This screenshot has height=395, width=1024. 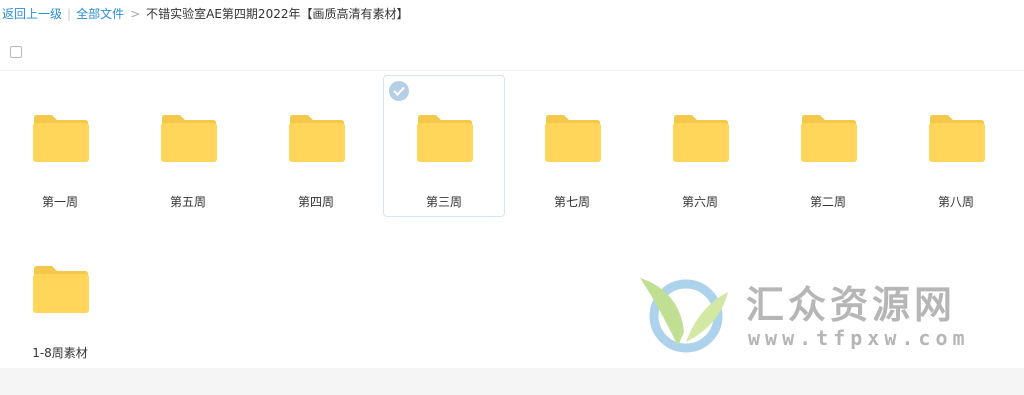 I want to click on folder-item: 1-8周素材, so click(x=60, y=297).